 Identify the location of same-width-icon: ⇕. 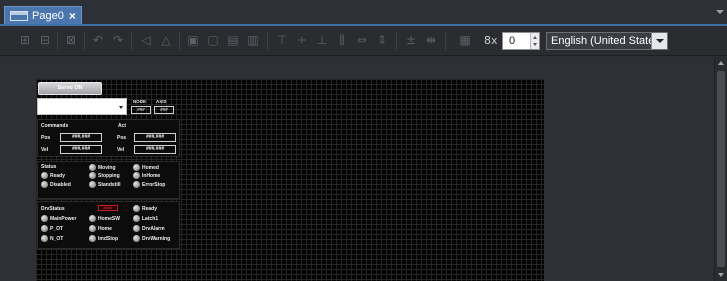
(382, 40).